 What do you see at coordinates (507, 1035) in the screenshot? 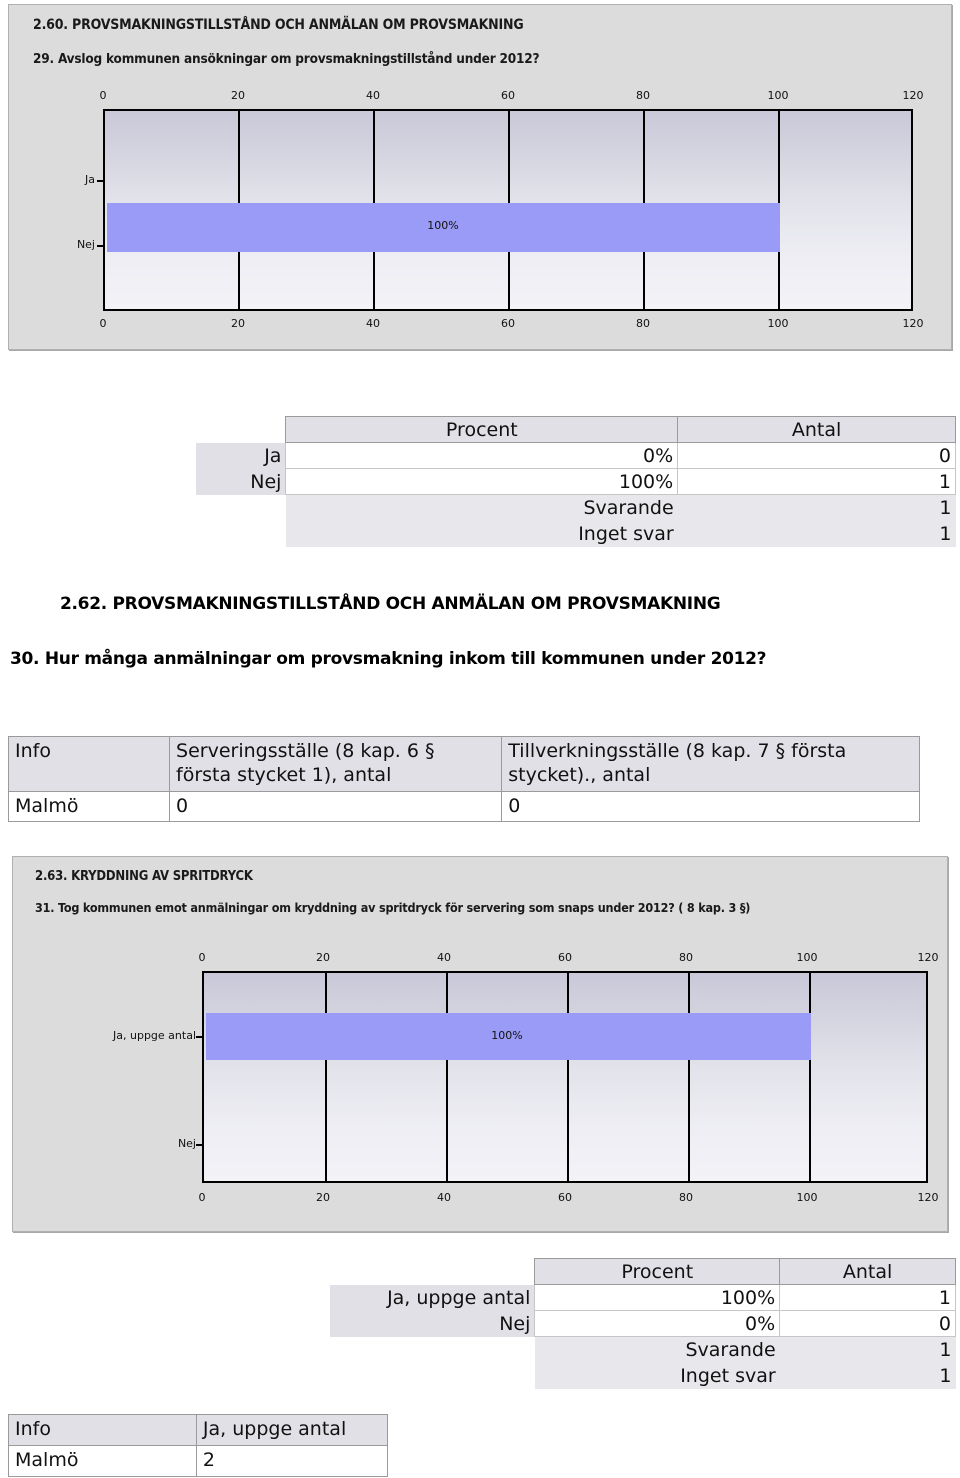
I see `chart-2-bar-label-ja-uppge-antal: 100%` at bounding box center [507, 1035].